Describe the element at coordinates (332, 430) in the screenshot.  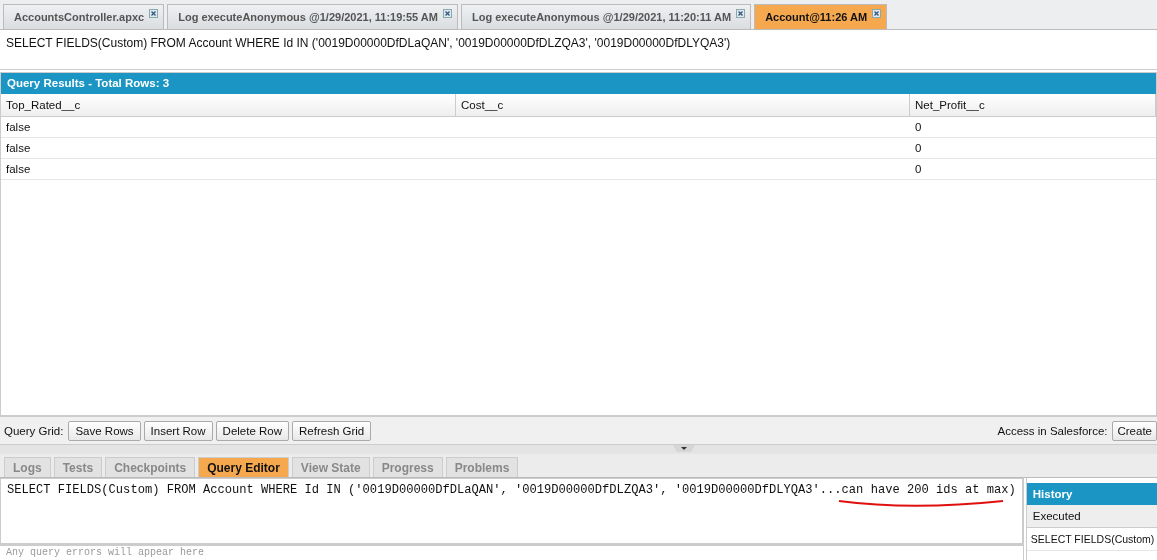
I see `grid-button: Refresh Grid` at that location.